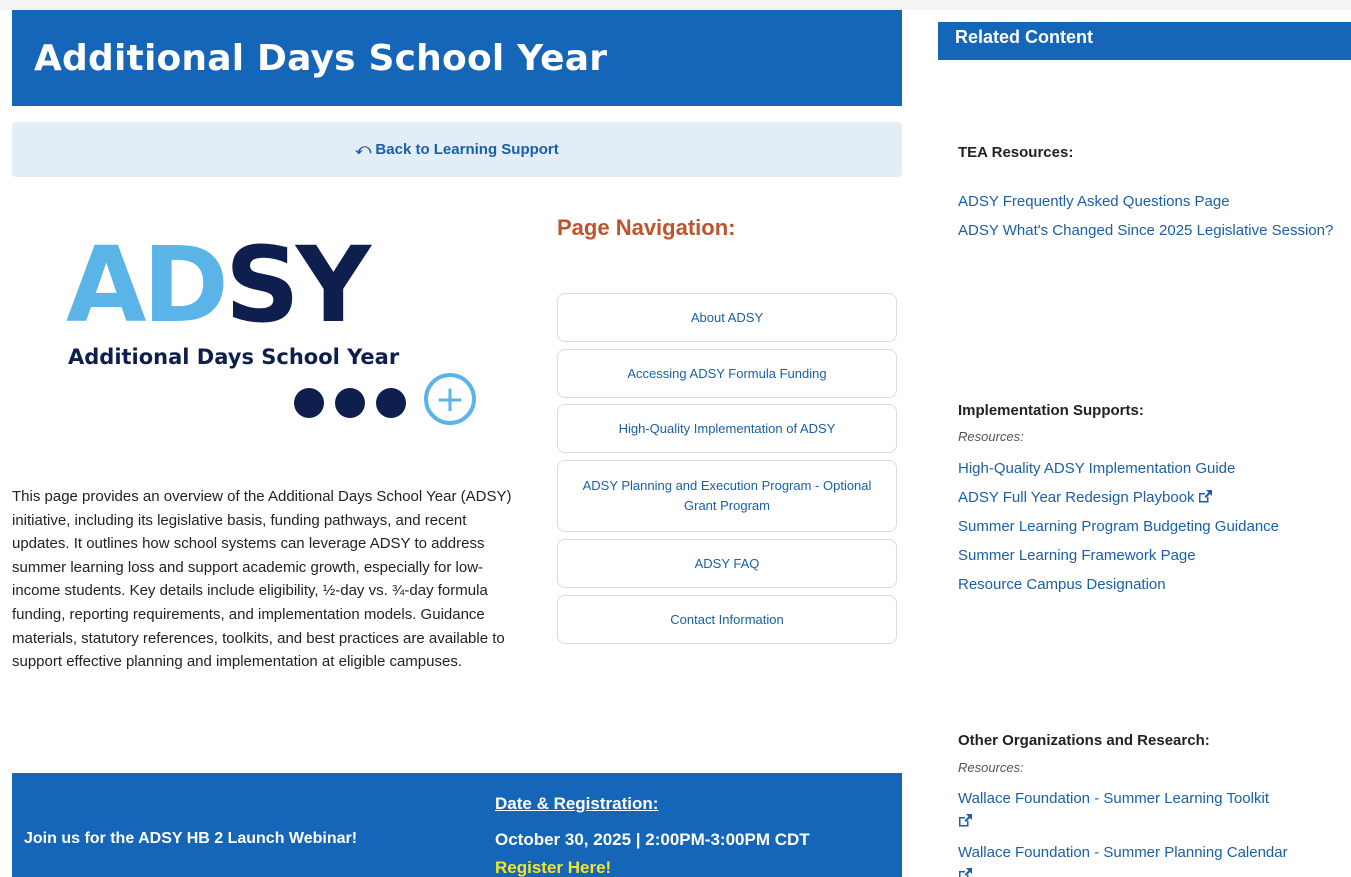  I want to click on link-adsy-faq-page: ADSY Frequently Asked Questions Page, so click(1153, 201).